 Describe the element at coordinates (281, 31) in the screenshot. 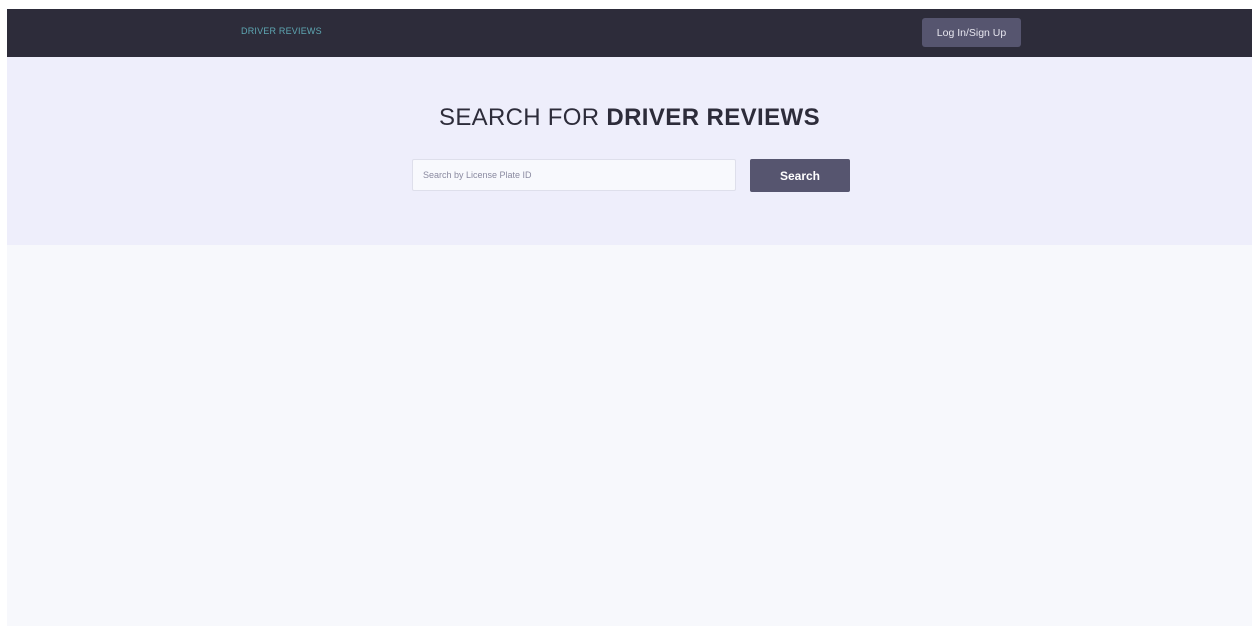

I see `brand-link: DRIVER REVIEWS` at that location.